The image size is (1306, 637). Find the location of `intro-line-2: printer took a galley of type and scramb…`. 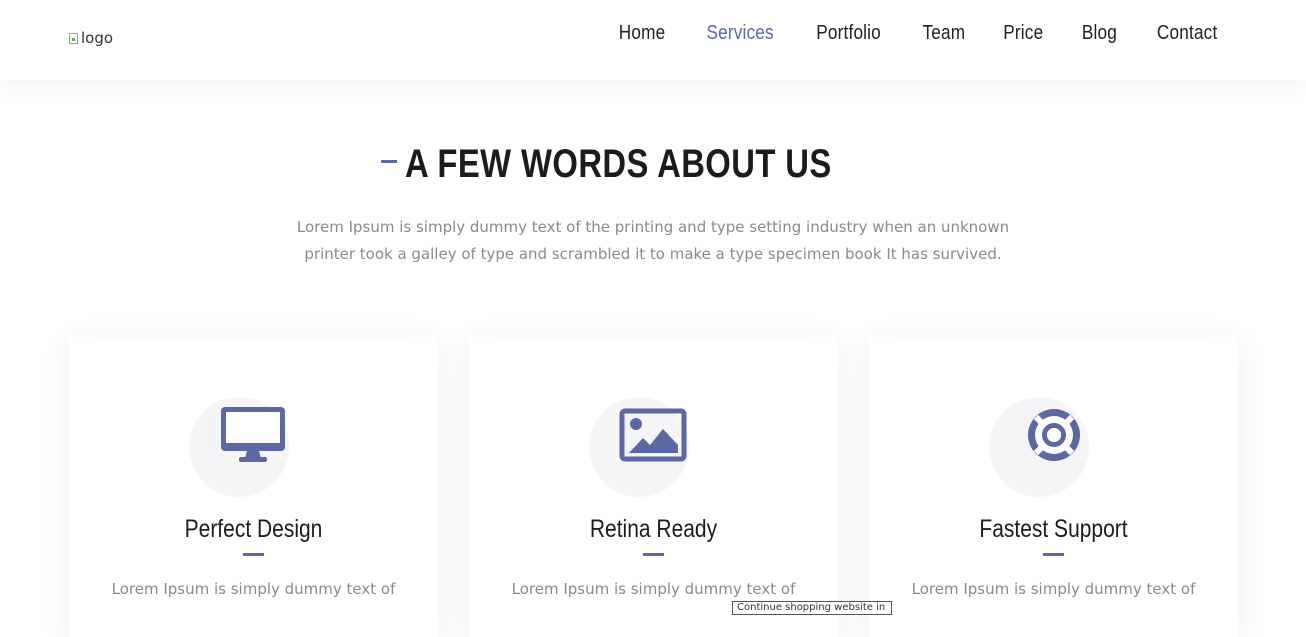

intro-line-2: printer took a galley of type and scramb… is located at coordinates (653, 254).